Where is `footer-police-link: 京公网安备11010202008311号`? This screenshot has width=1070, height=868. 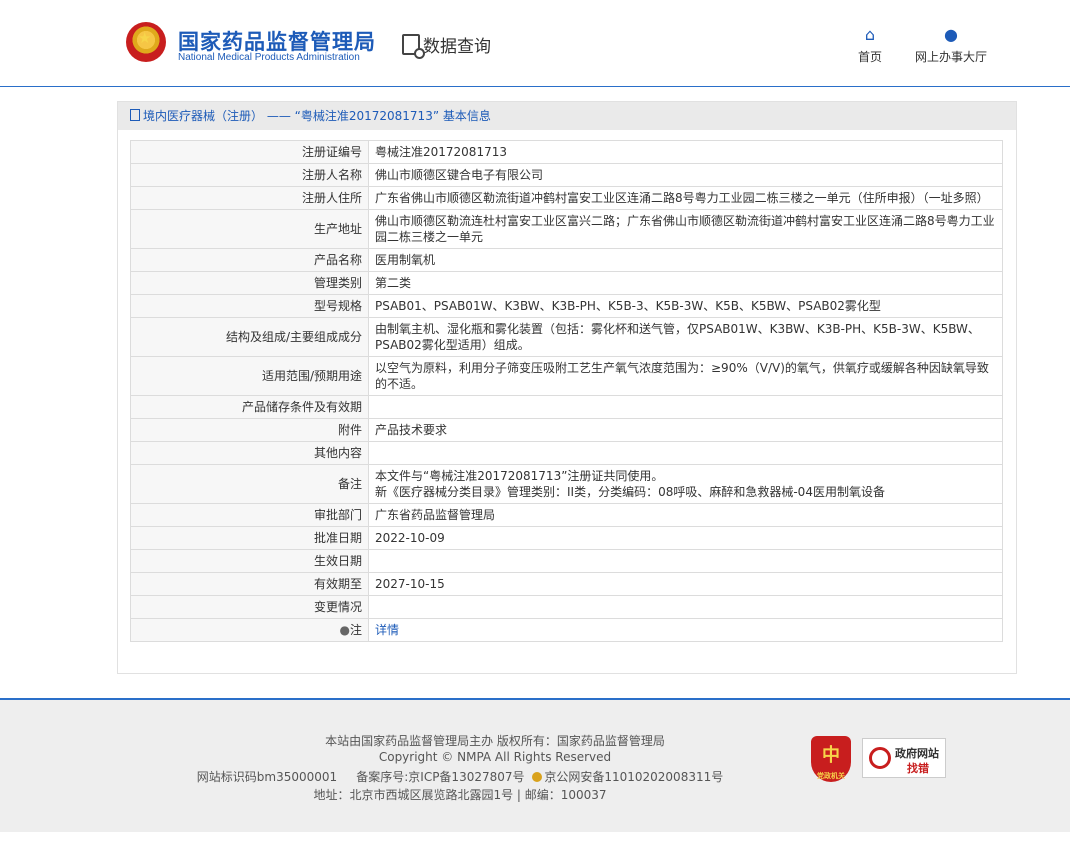 footer-police-link: 京公网安备11010202008311号 is located at coordinates (633, 777).